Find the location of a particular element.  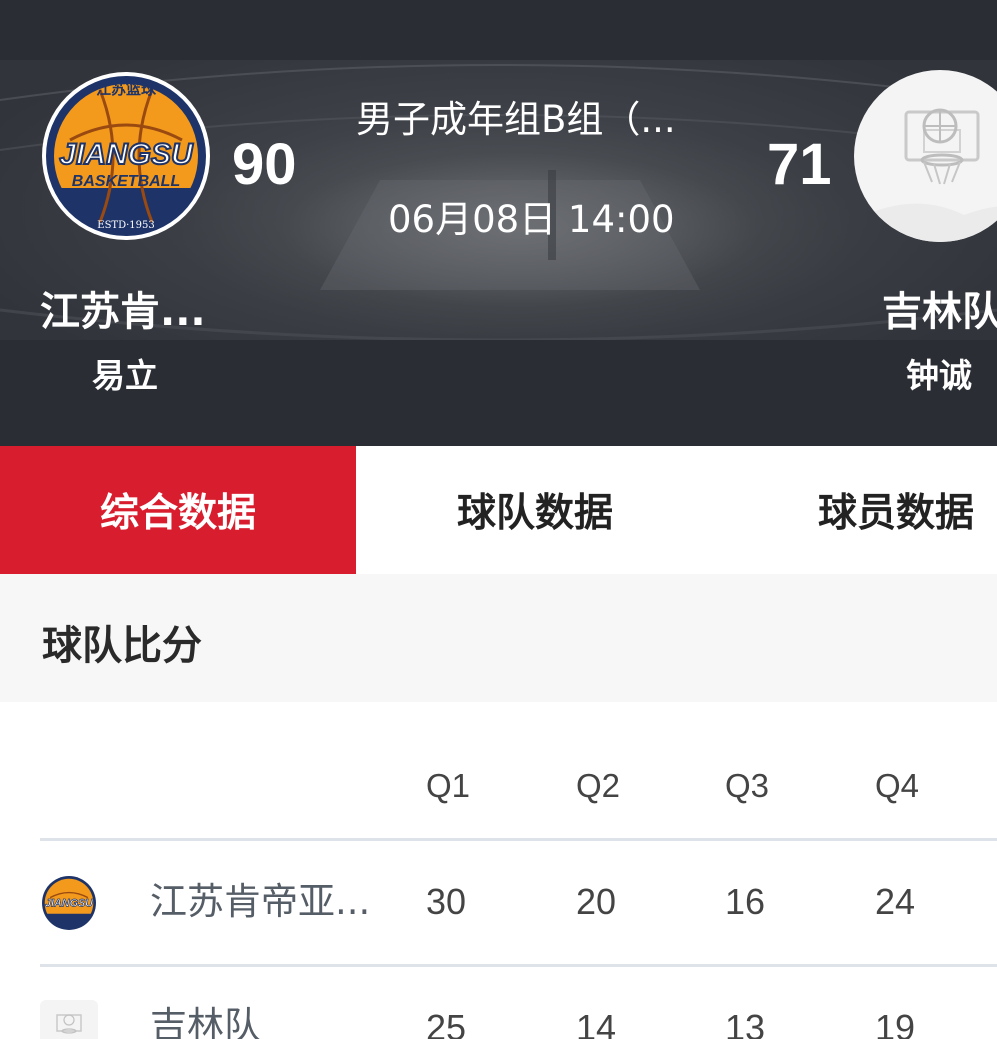

logo-main-text: JIANGSU is located at coordinates (126, 154).